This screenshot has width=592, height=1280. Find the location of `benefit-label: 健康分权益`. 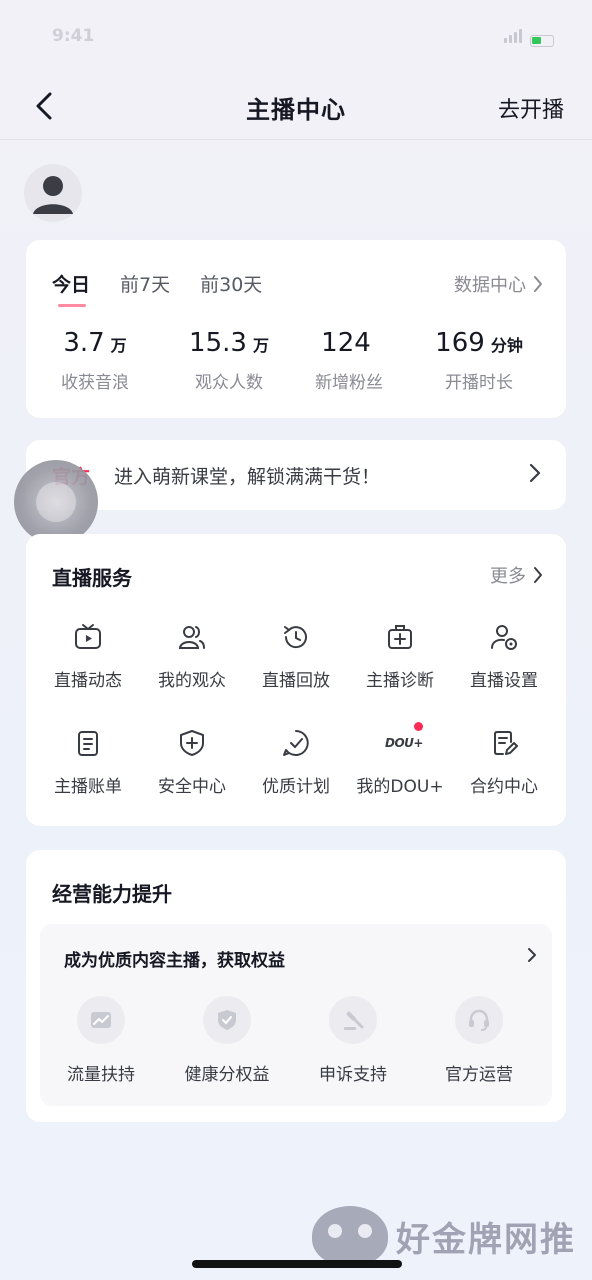

benefit-label: 健康分权益 is located at coordinates (227, 1075).